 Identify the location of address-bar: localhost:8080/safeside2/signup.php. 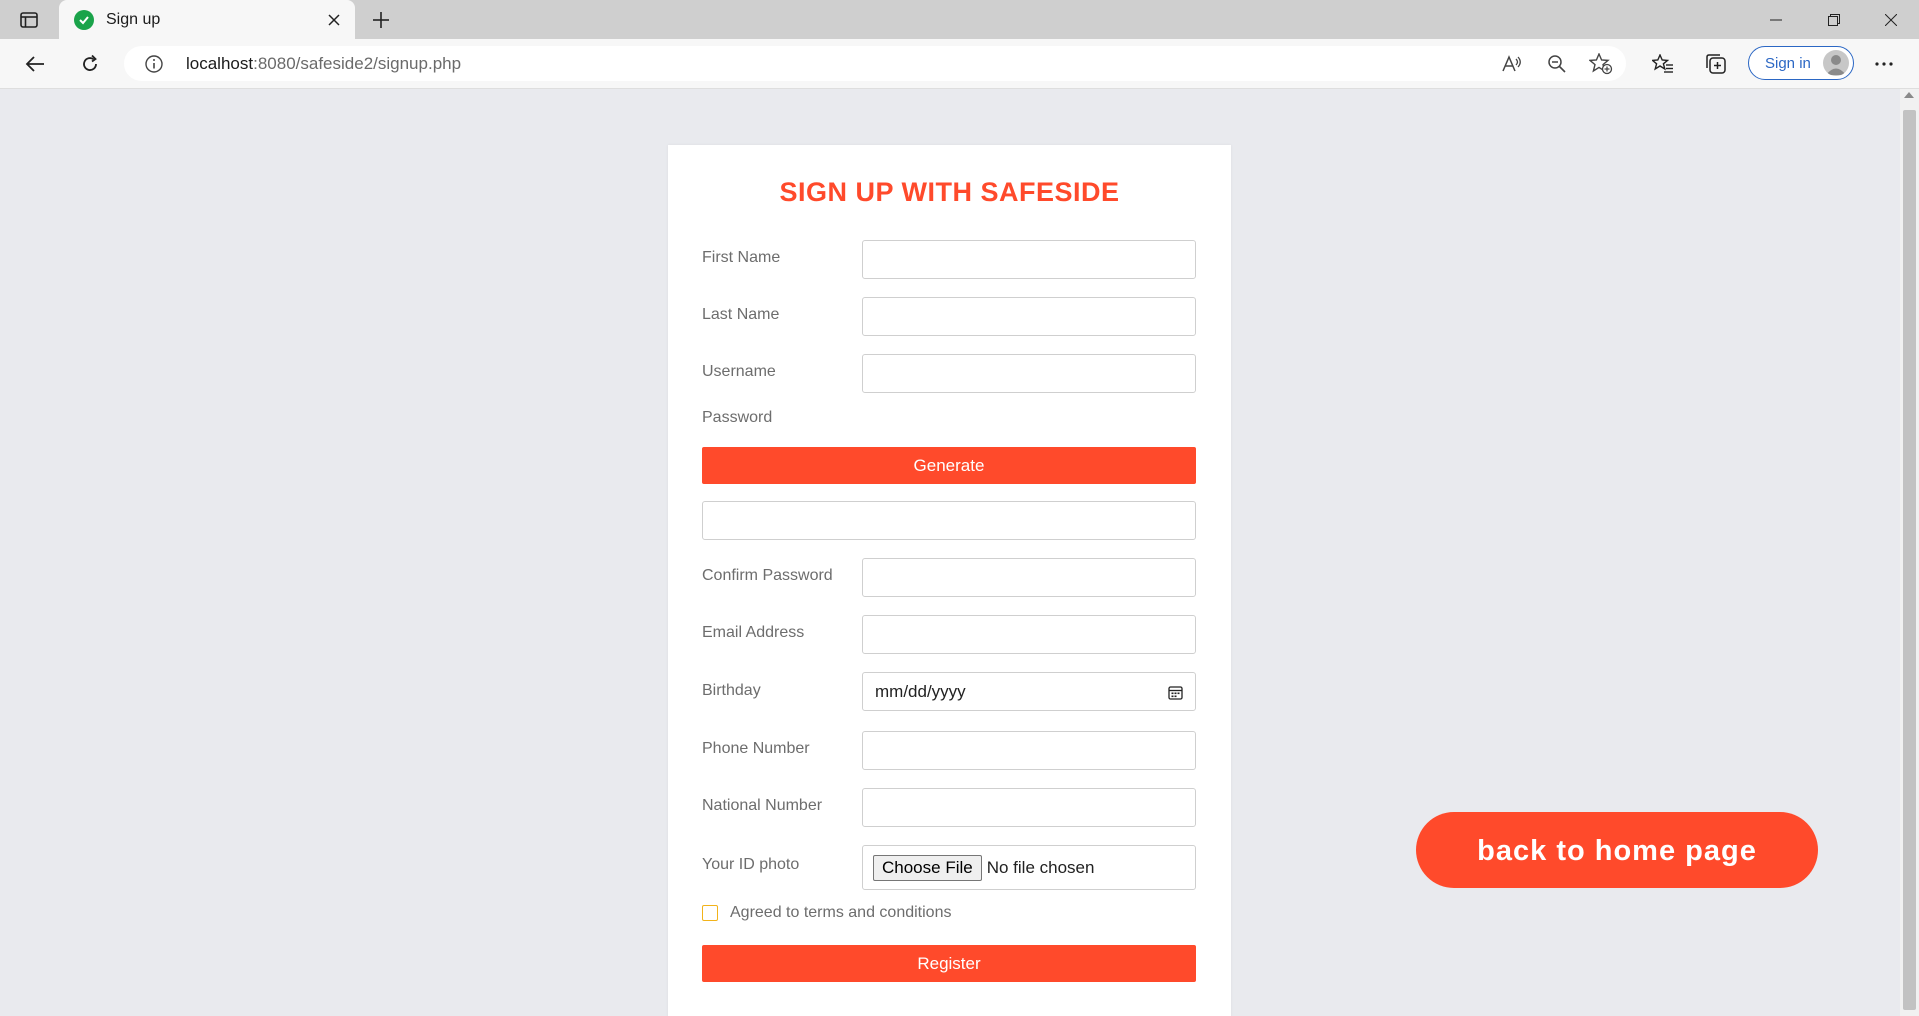
(875, 63).